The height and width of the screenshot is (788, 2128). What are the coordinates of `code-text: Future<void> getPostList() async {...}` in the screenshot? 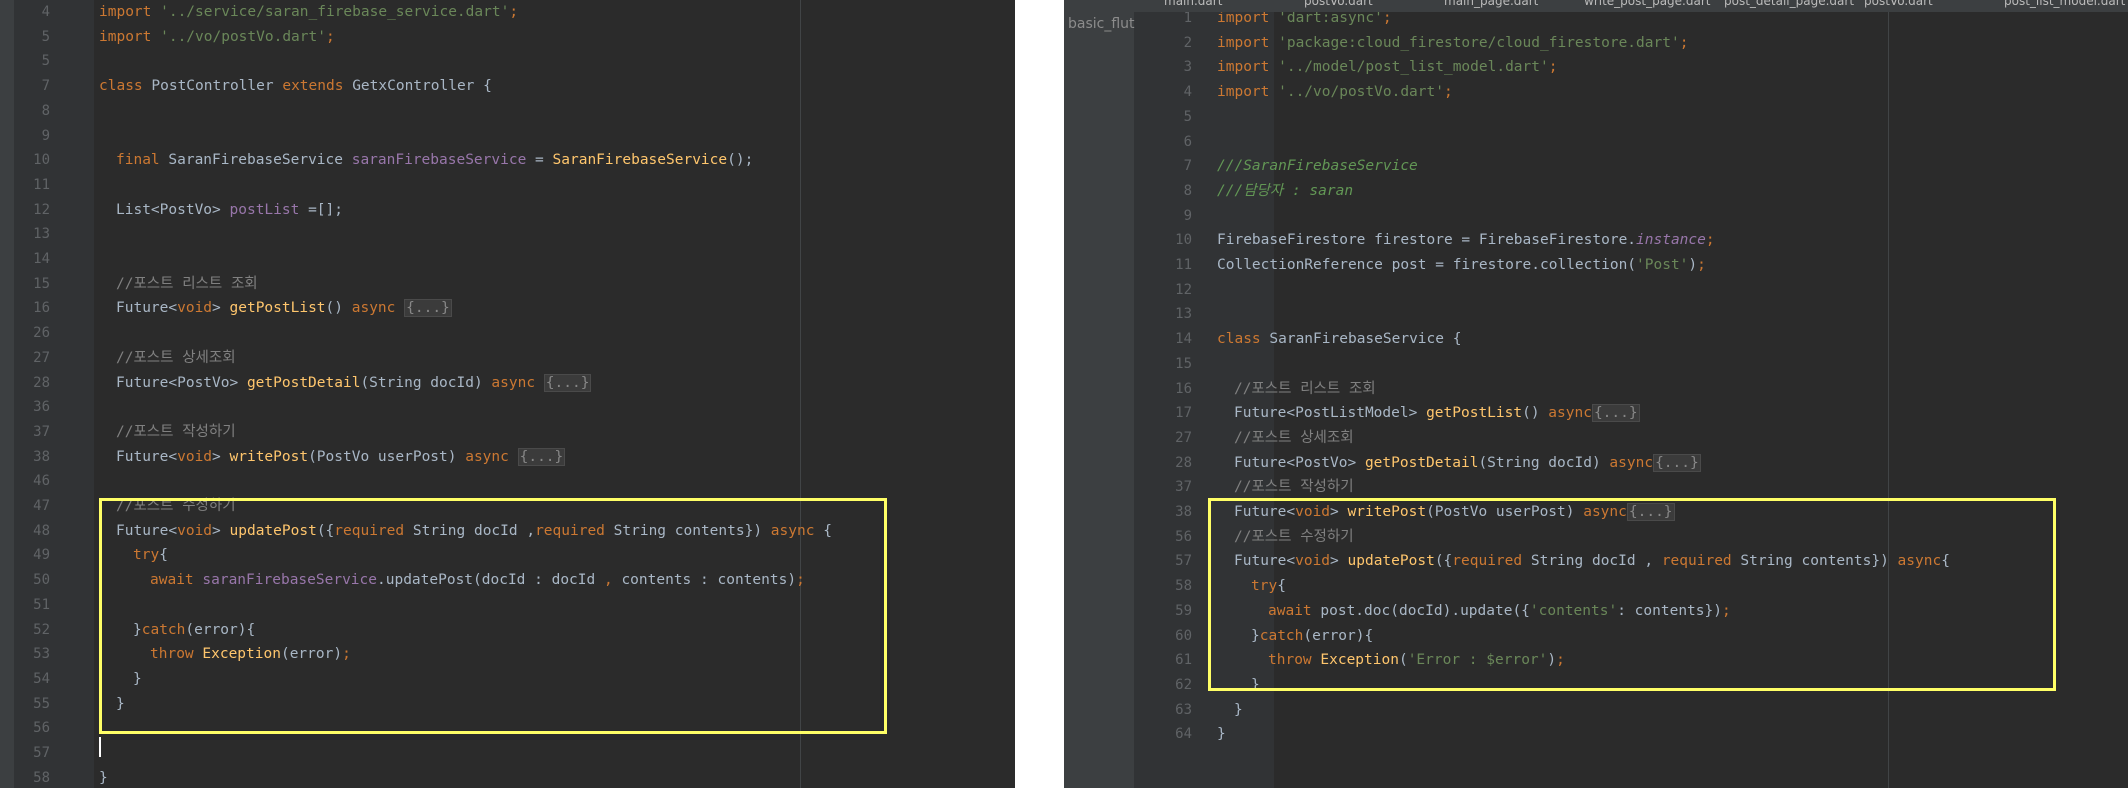 It's located at (284, 308).